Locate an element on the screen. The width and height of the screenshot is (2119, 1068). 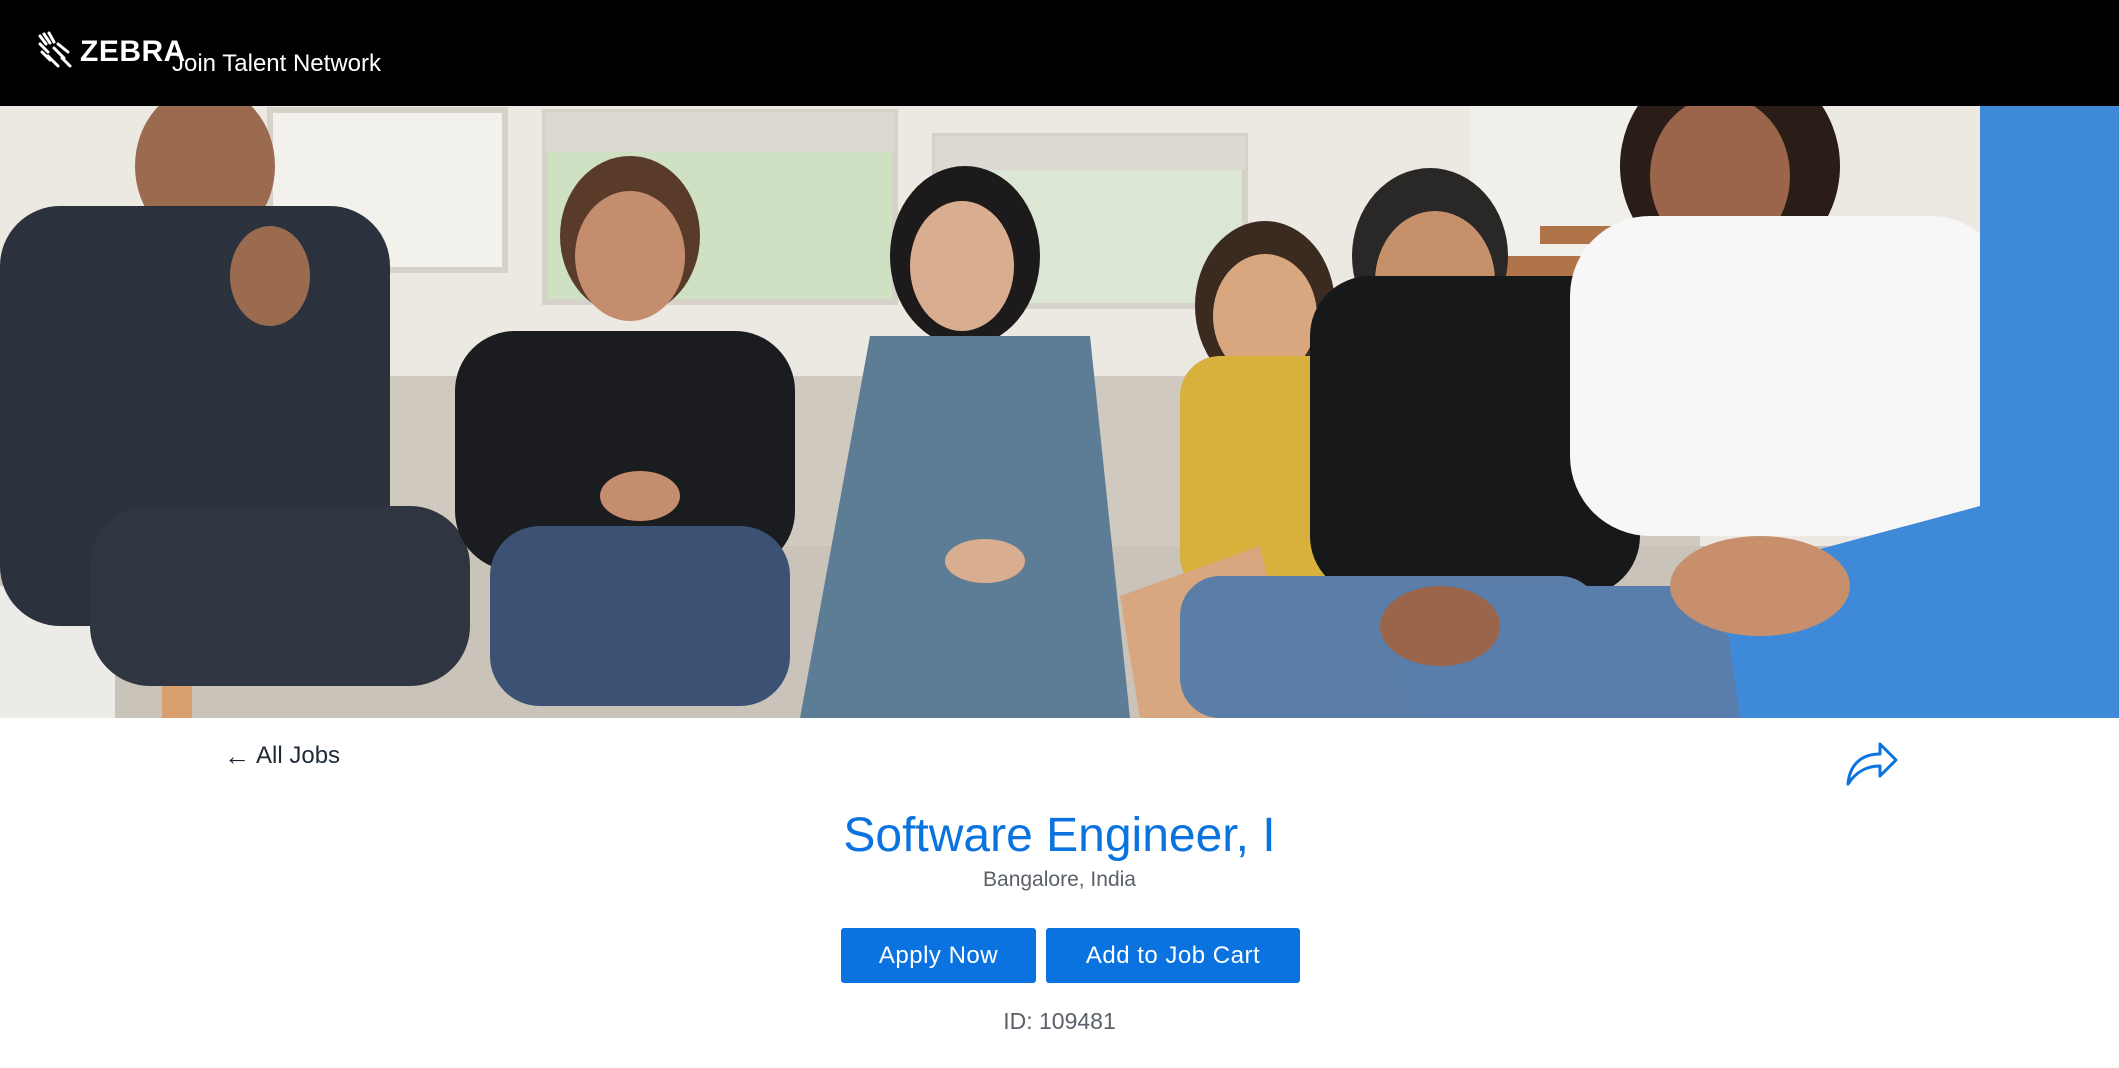
join-talent-network-link: Join Talent Network is located at coordinates (276, 64).